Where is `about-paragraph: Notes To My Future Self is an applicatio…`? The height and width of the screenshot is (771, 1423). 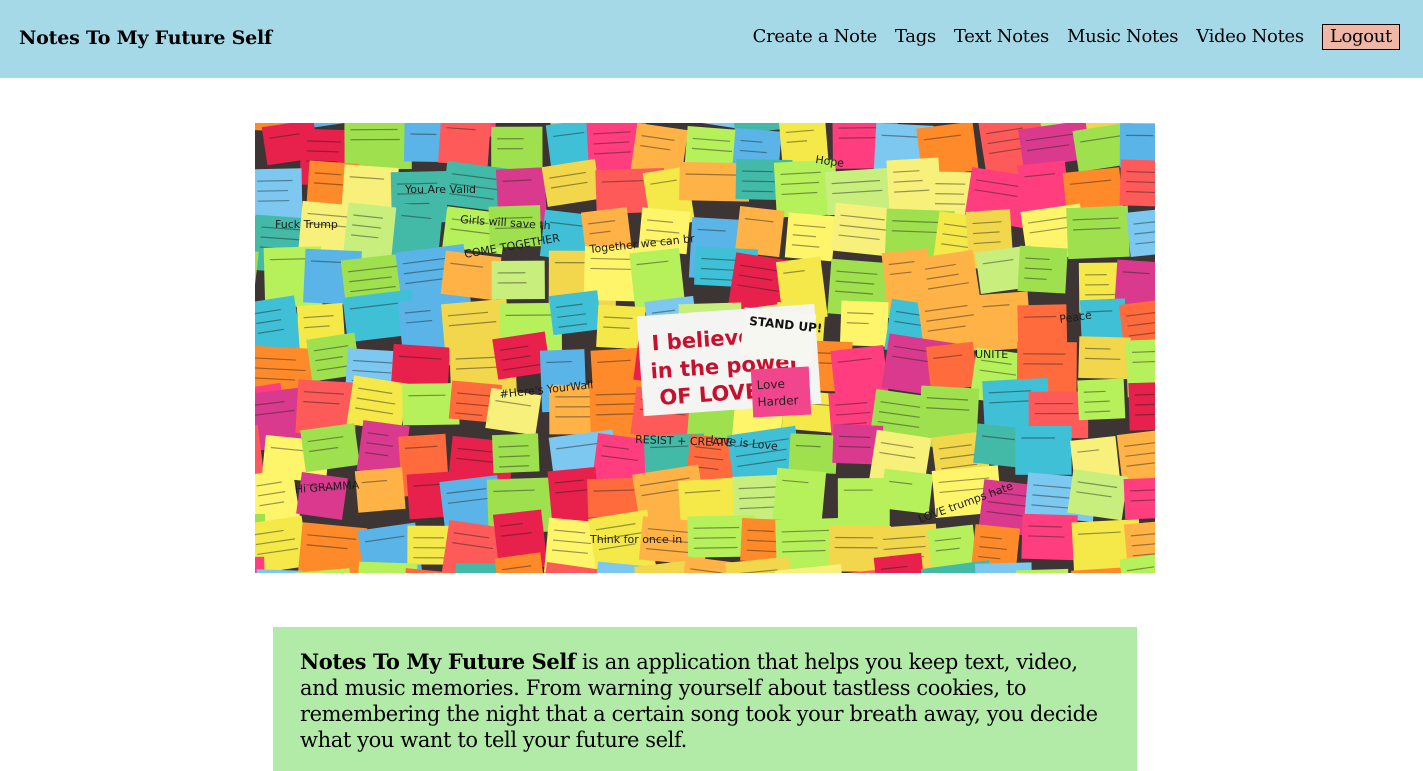 about-paragraph: Notes To My Future Self is an applicatio… is located at coordinates (705, 701).